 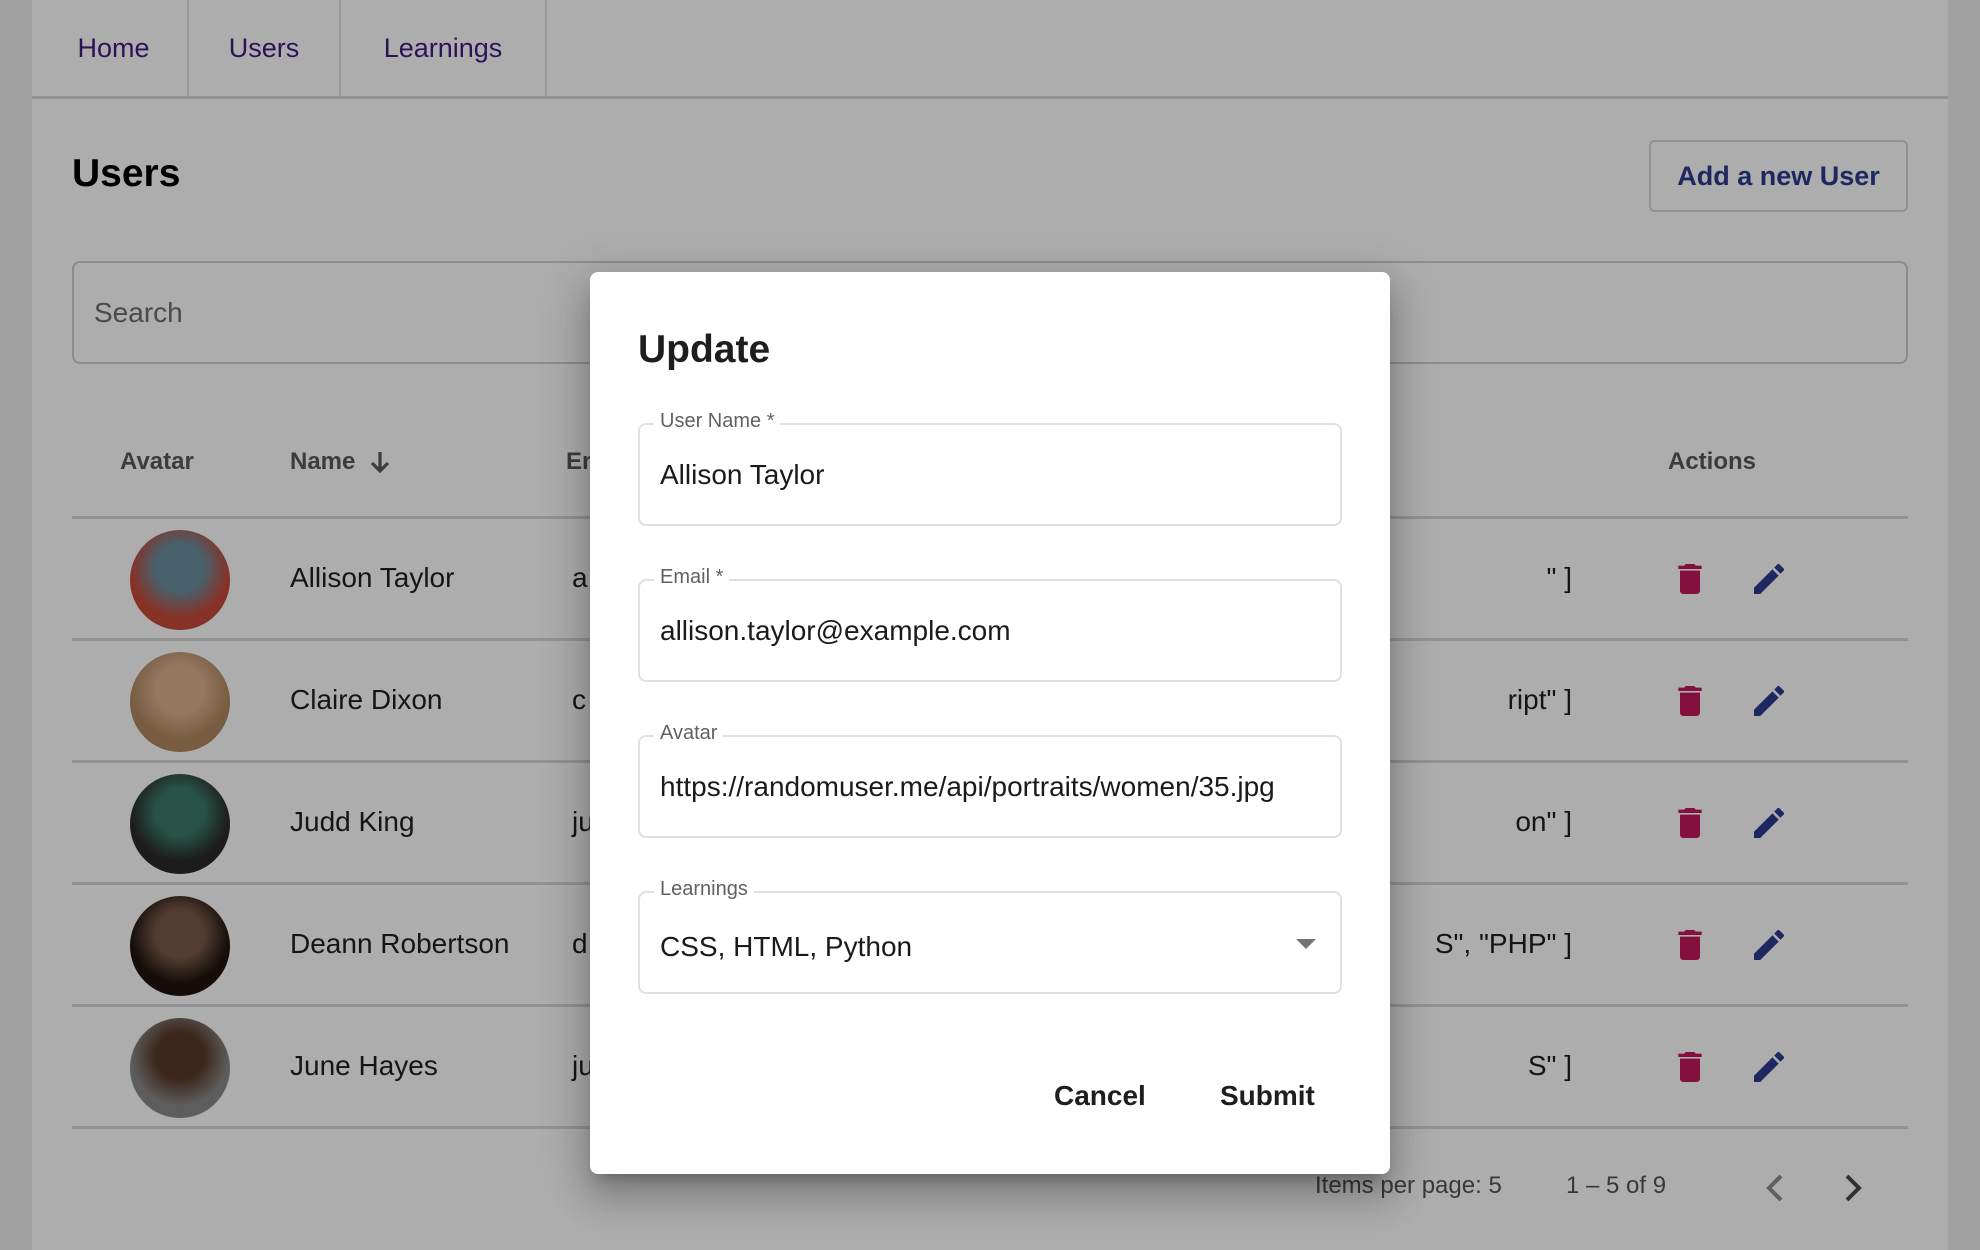 What do you see at coordinates (990, 475) in the screenshot?
I see `user-name-input` at bounding box center [990, 475].